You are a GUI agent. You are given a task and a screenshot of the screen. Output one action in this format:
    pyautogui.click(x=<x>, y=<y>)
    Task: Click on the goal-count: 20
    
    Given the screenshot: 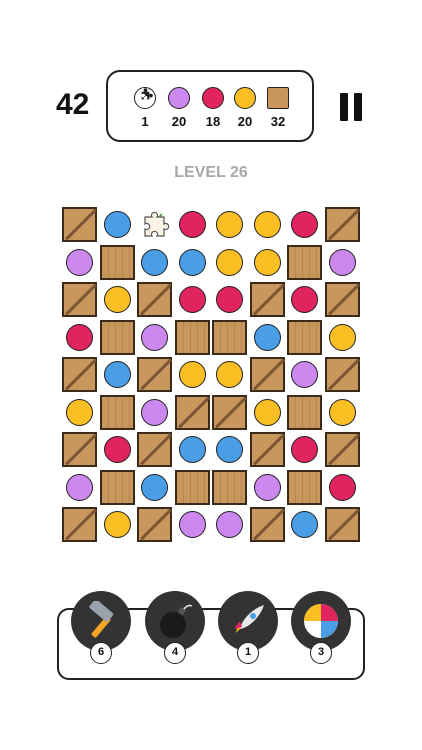 What is the action you would take?
    pyautogui.click(x=245, y=121)
    